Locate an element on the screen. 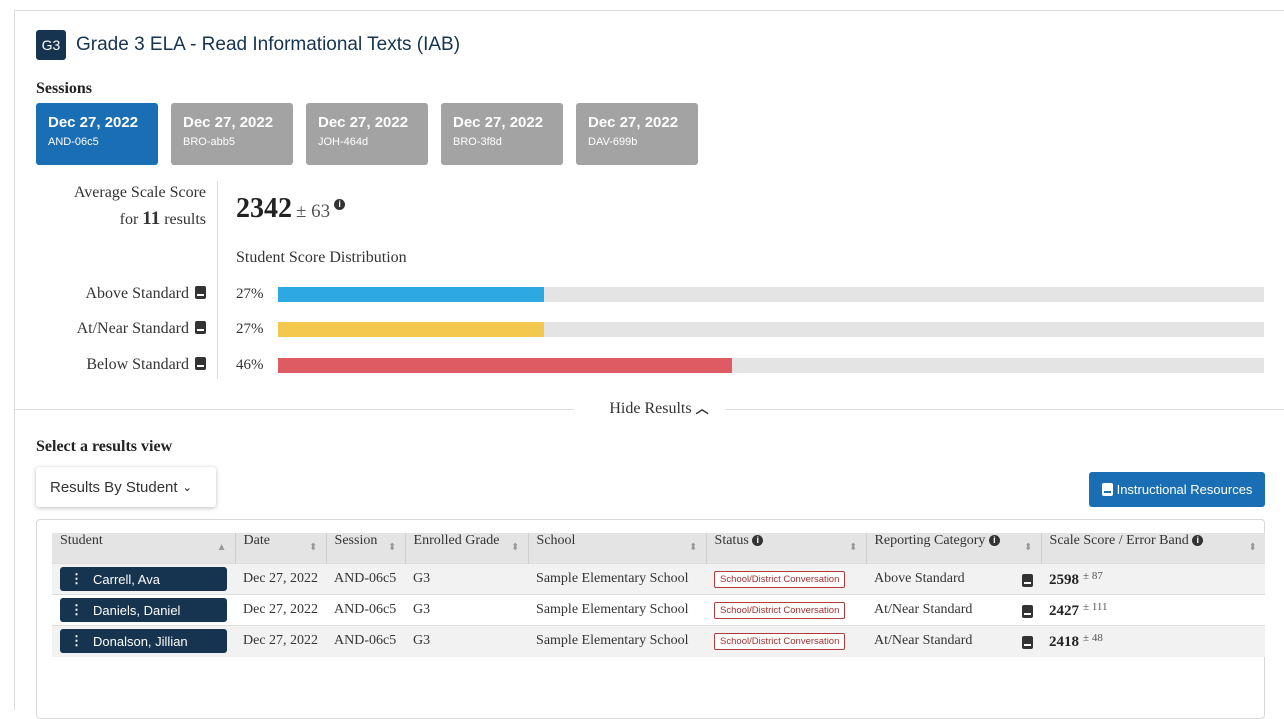  category-text: At/Near Standard is located at coordinates (923, 641).